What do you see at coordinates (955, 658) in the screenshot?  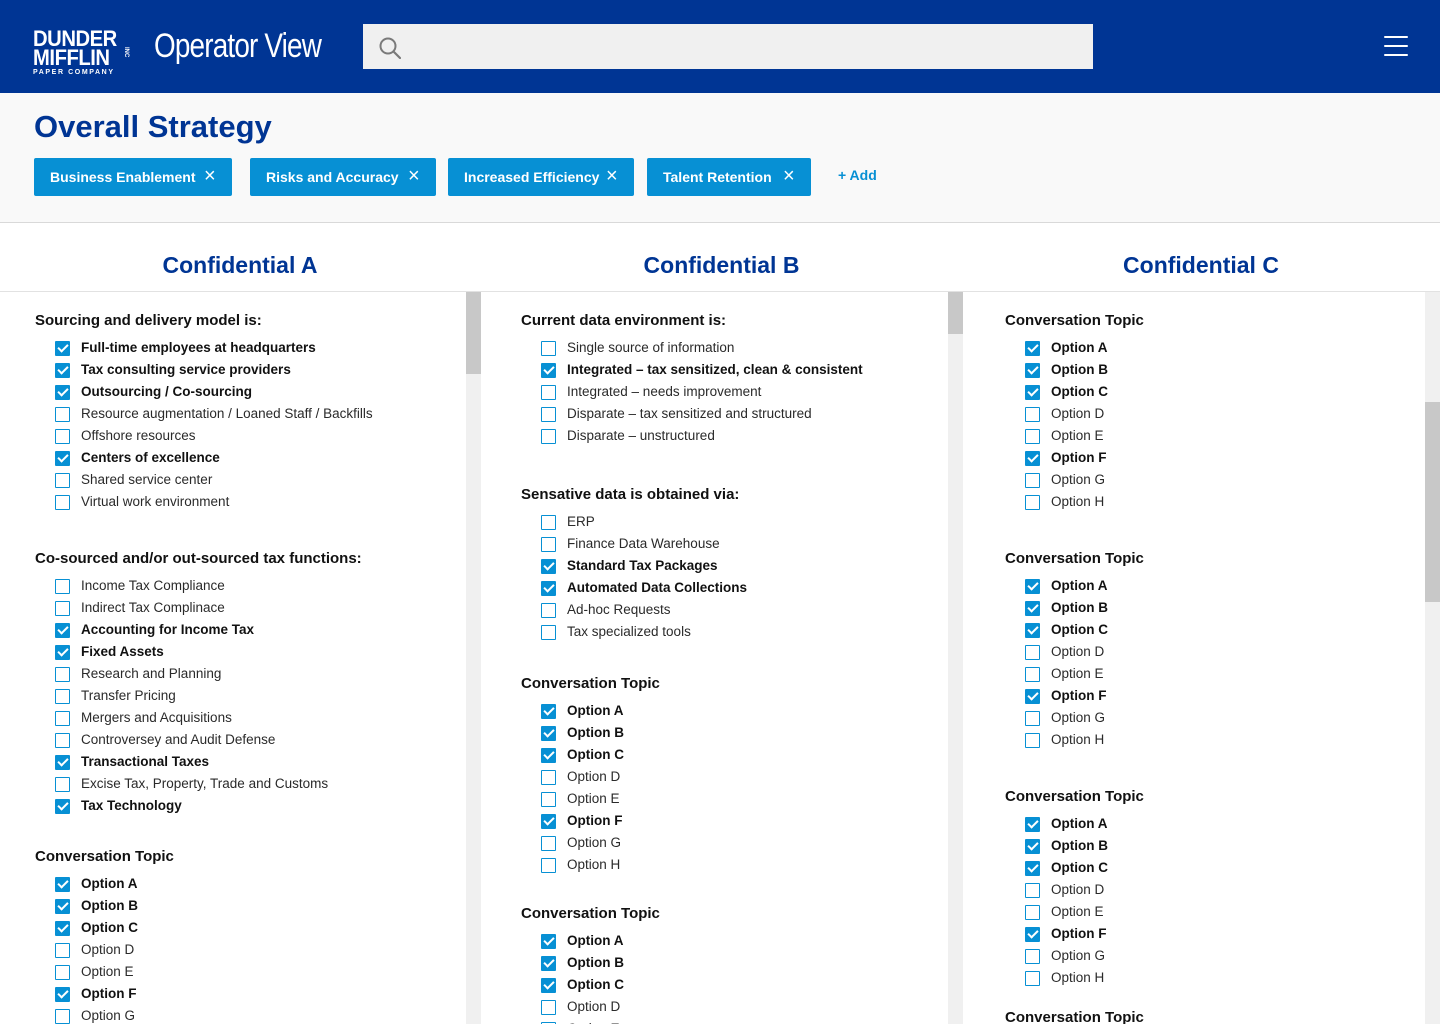 I see `scrollbar-b` at bounding box center [955, 658].